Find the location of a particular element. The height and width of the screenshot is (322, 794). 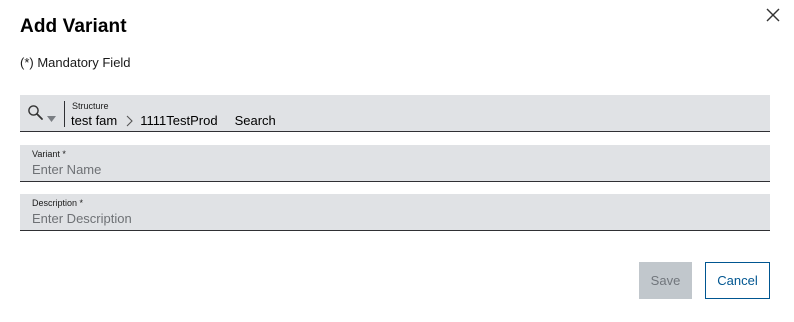

breadcrumb-item-1111testprod: 1111TestProd is located at coordinates (178, 121).